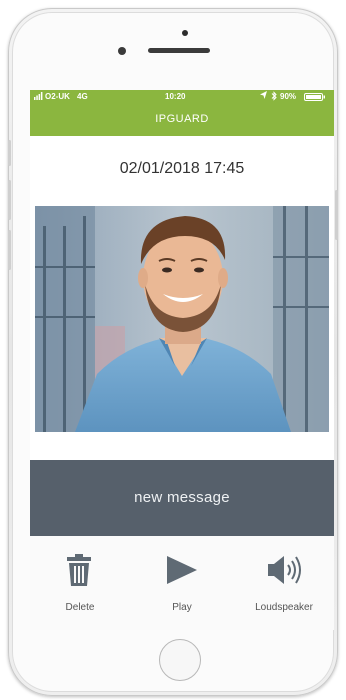 Image resolution: width=346 pixels, height=700 pixels. I want to click on network-type: 4G, so click(82, 96).